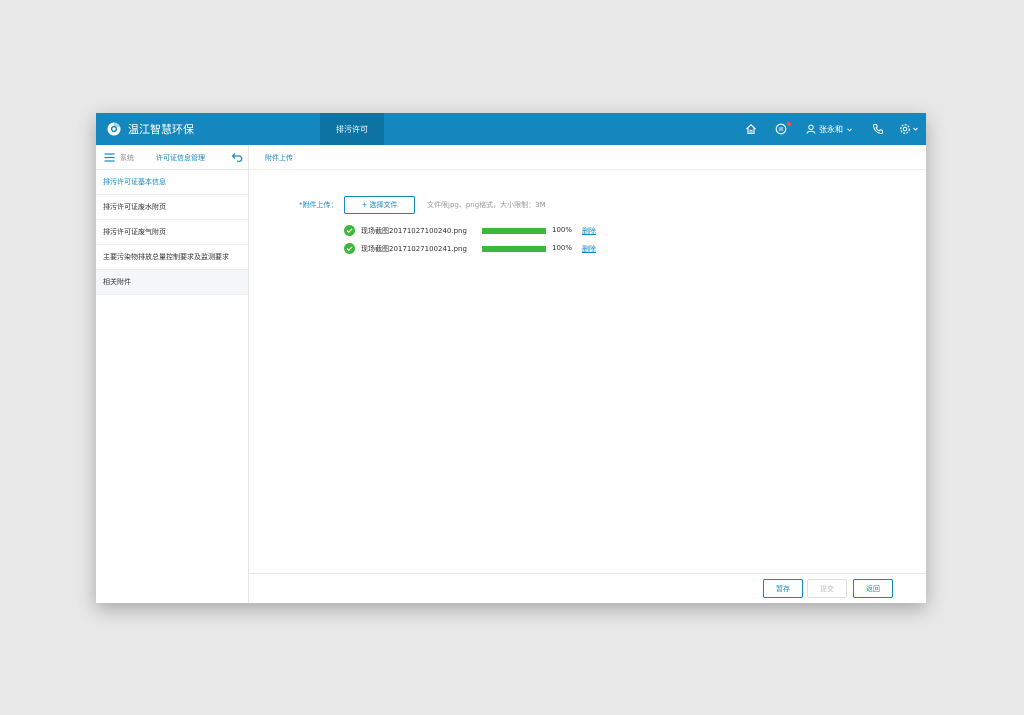  I want to click on message-icon, so click(781, 129).